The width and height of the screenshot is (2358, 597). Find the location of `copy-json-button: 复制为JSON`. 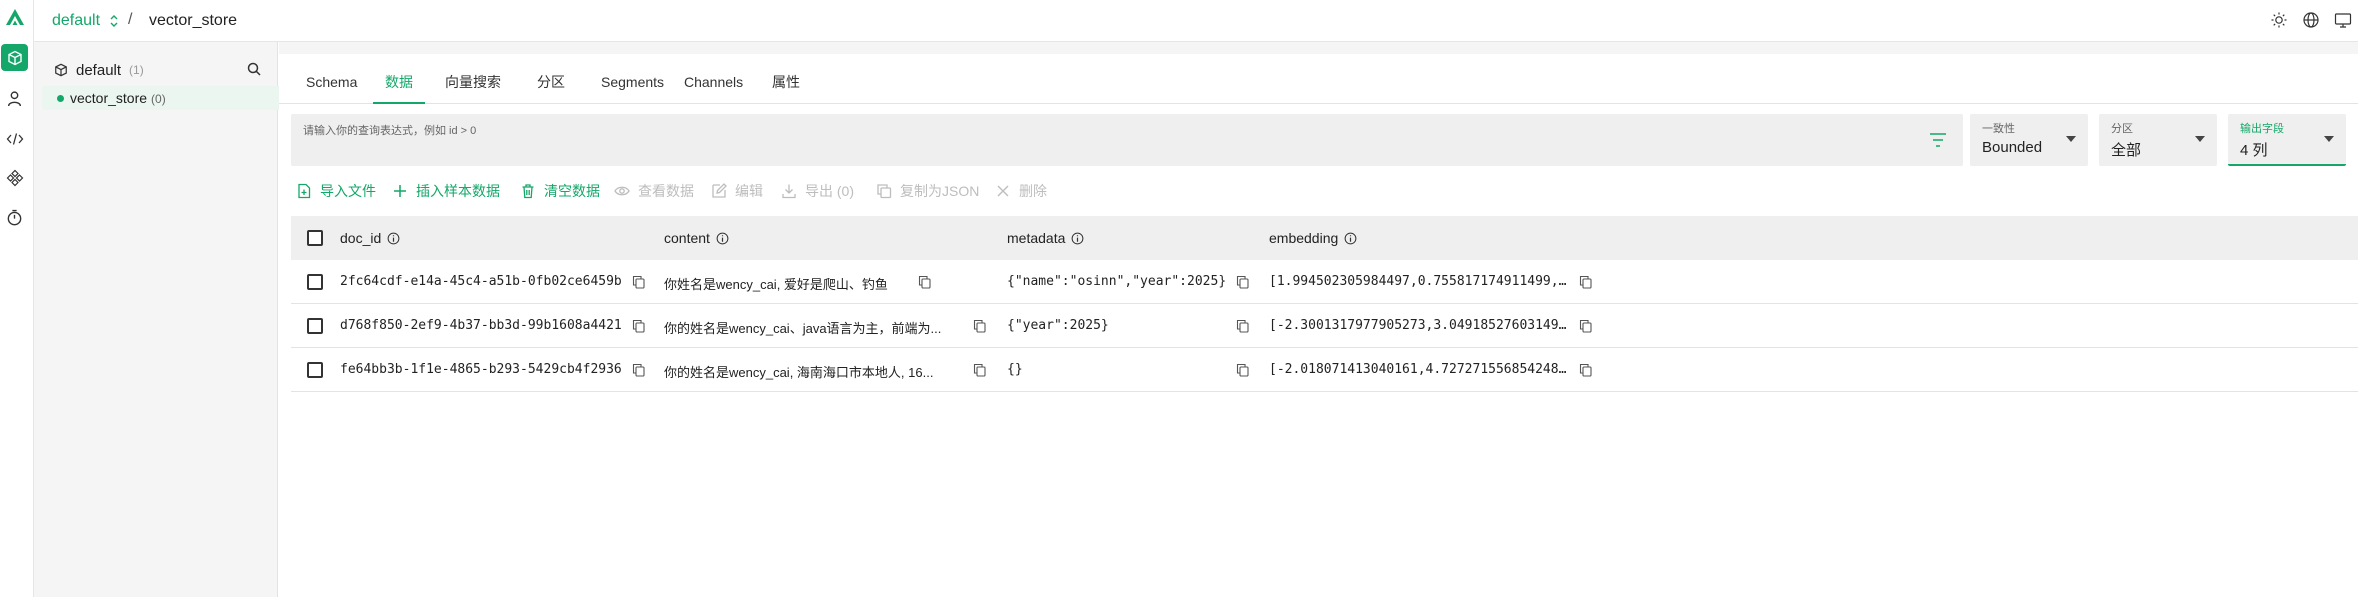

copy-json-button: 复制为JSON is located at coordinates (927, 191).